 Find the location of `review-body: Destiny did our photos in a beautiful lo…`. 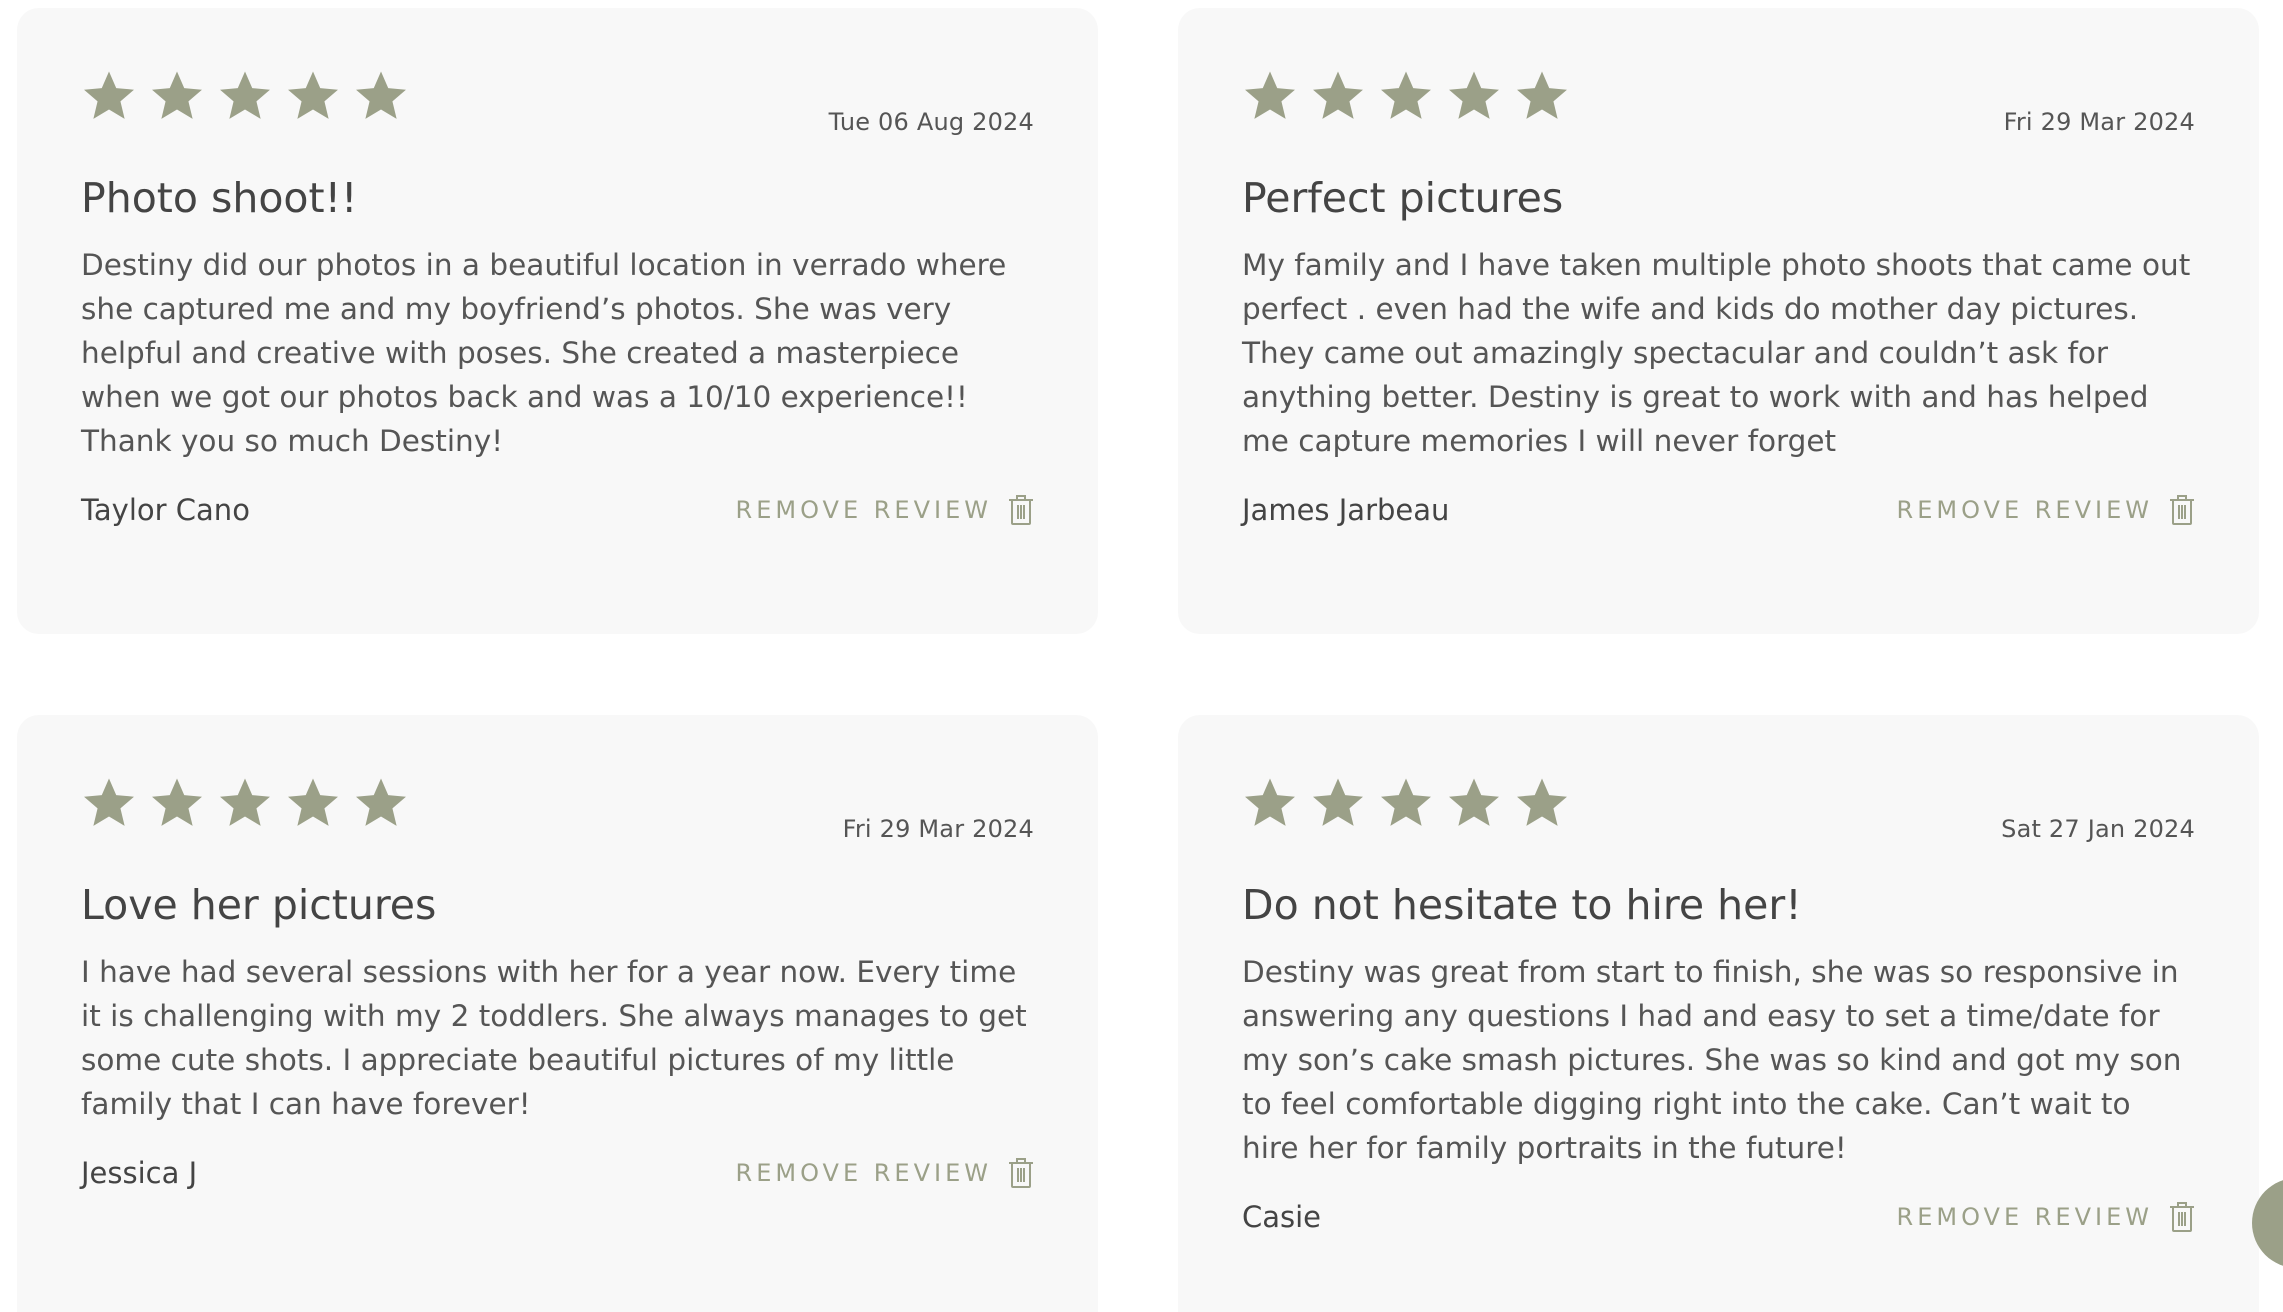

review-body: Destiny did our photos in a beautiful lo… is located at coordinates (544, 353).